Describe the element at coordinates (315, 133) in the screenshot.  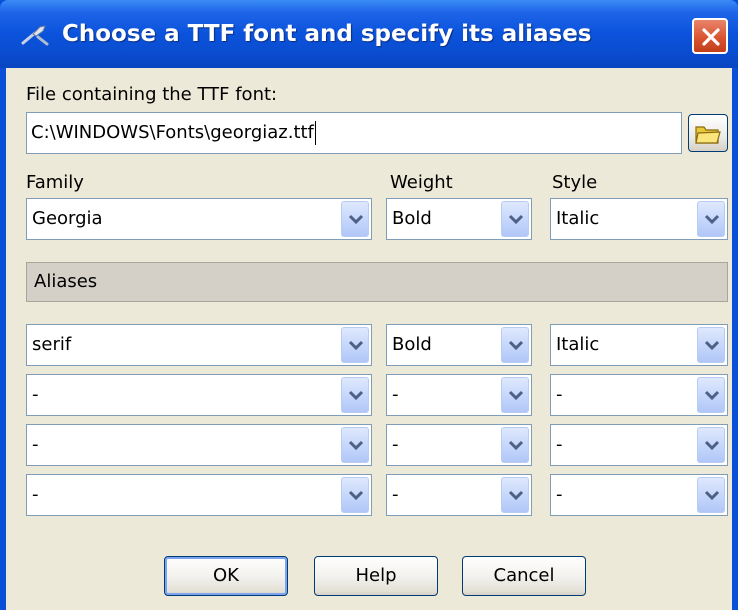
I see `text-caret` at that location.